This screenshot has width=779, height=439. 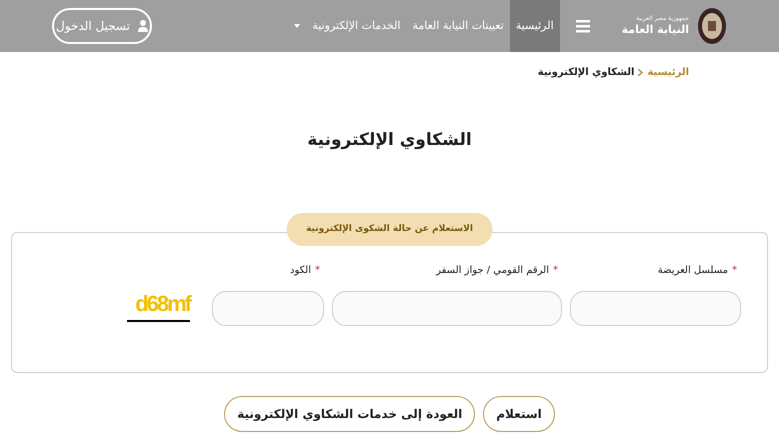 What do you see at coordinates (143, 26) in the screenshot?
I see `user-icon` at bounding box center [143, 26].